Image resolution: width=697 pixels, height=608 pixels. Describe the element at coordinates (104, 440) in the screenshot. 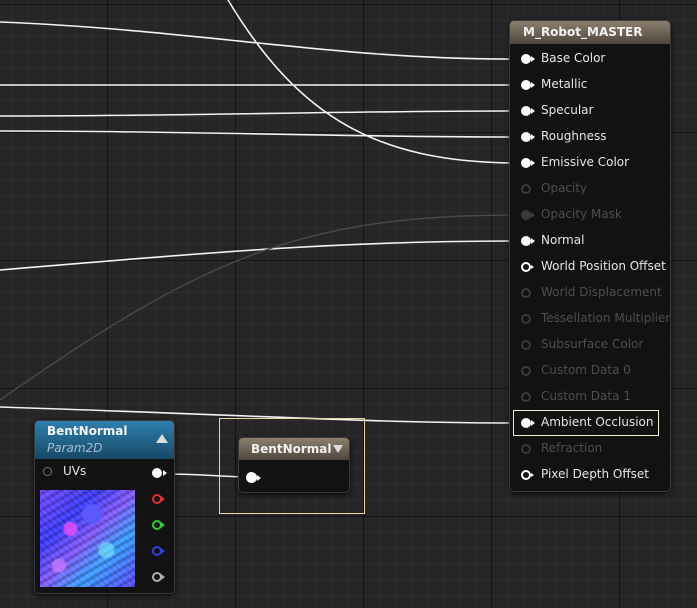

I see `texture-node-header: BentNormal Param2D` at that location.